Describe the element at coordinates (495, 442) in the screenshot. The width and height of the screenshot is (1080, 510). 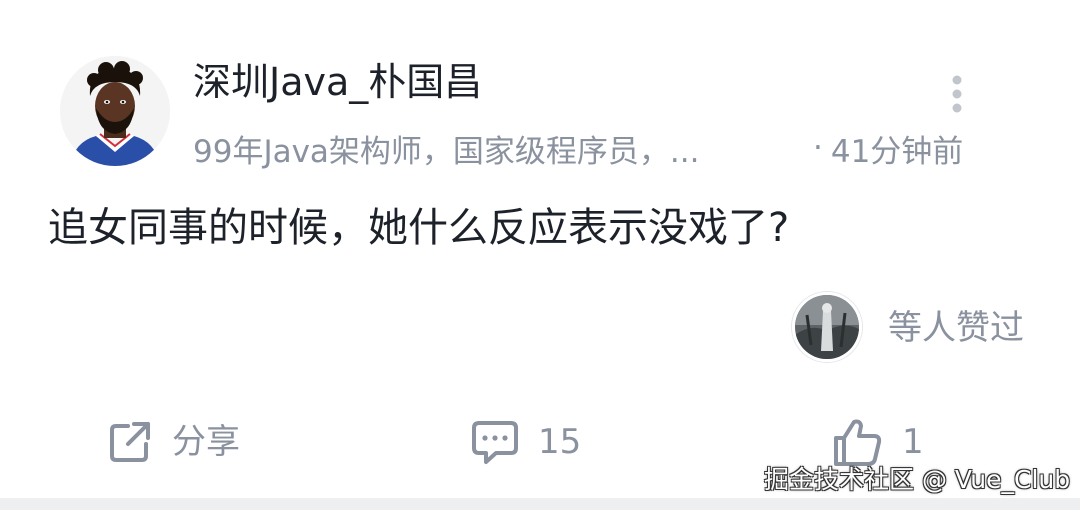
I see `comment-icon` at that location.